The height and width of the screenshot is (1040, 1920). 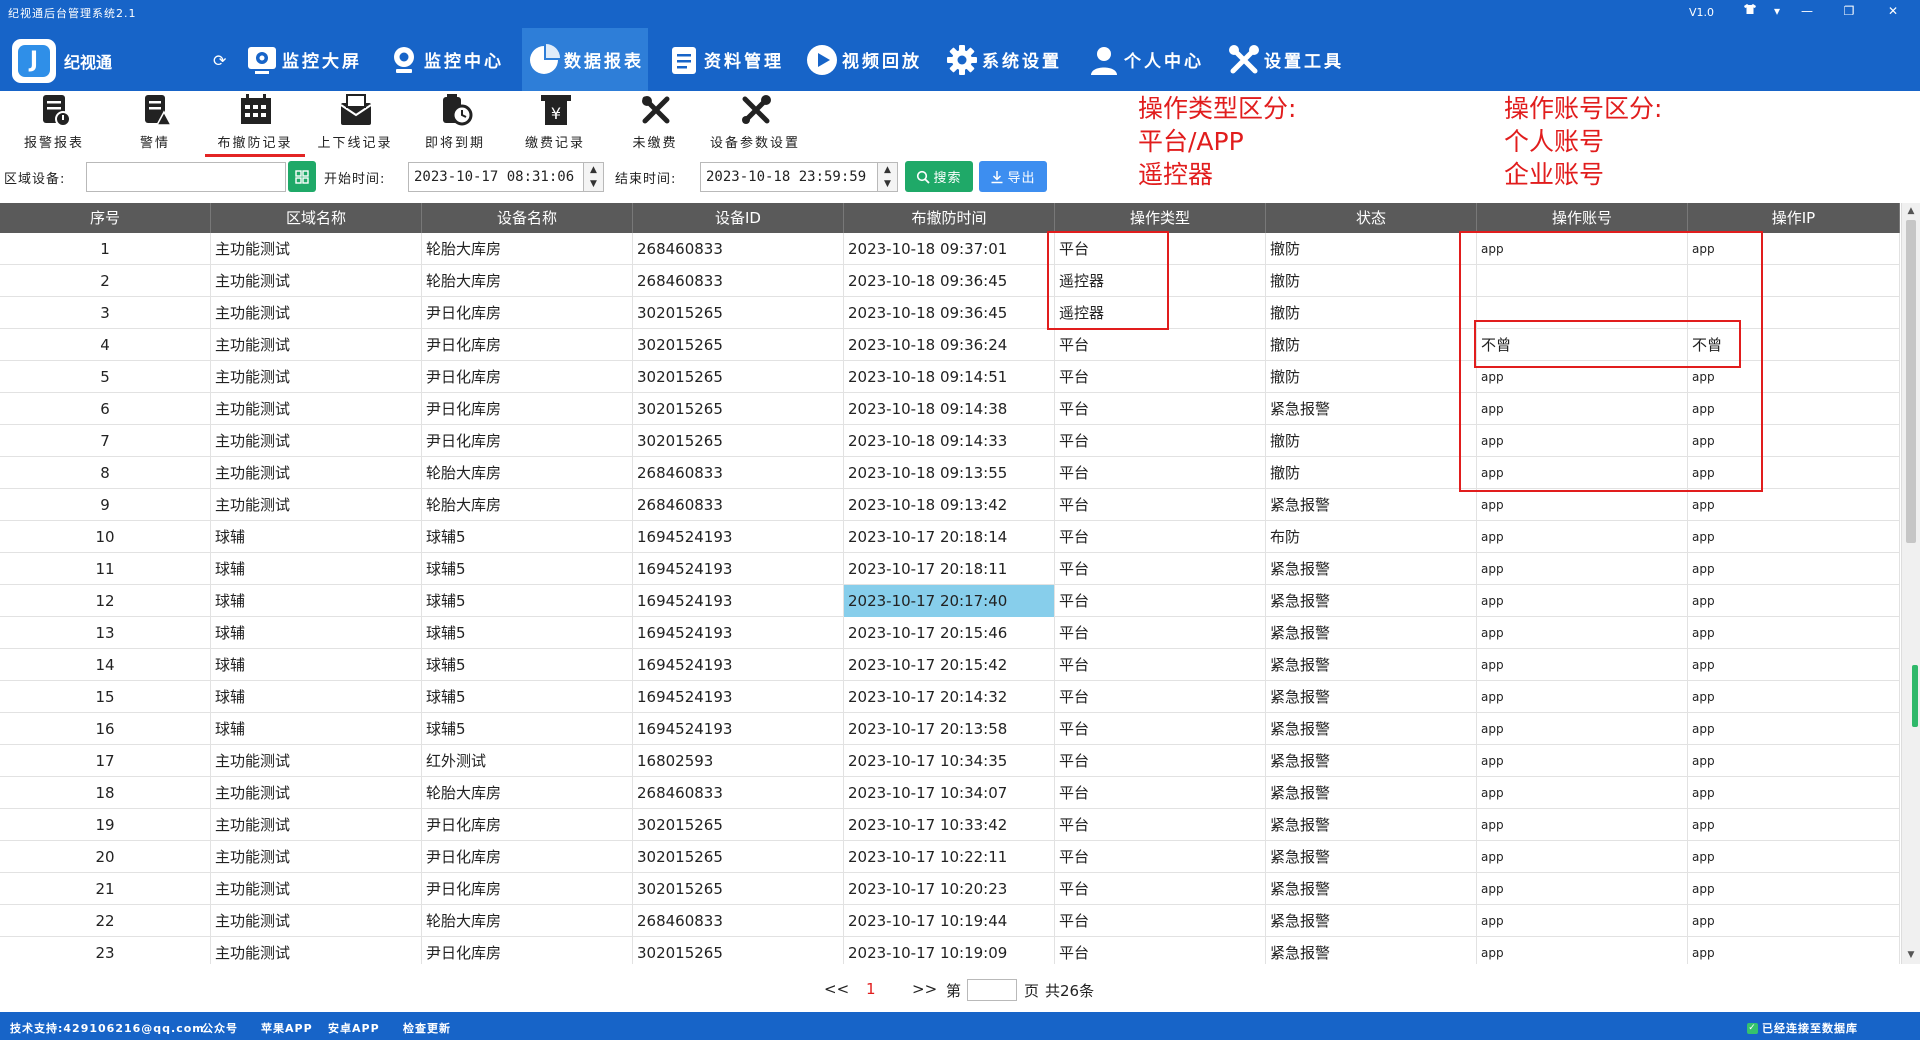 I want to click on nav-item-8: 设置工具, so click(x=1285, y=59).